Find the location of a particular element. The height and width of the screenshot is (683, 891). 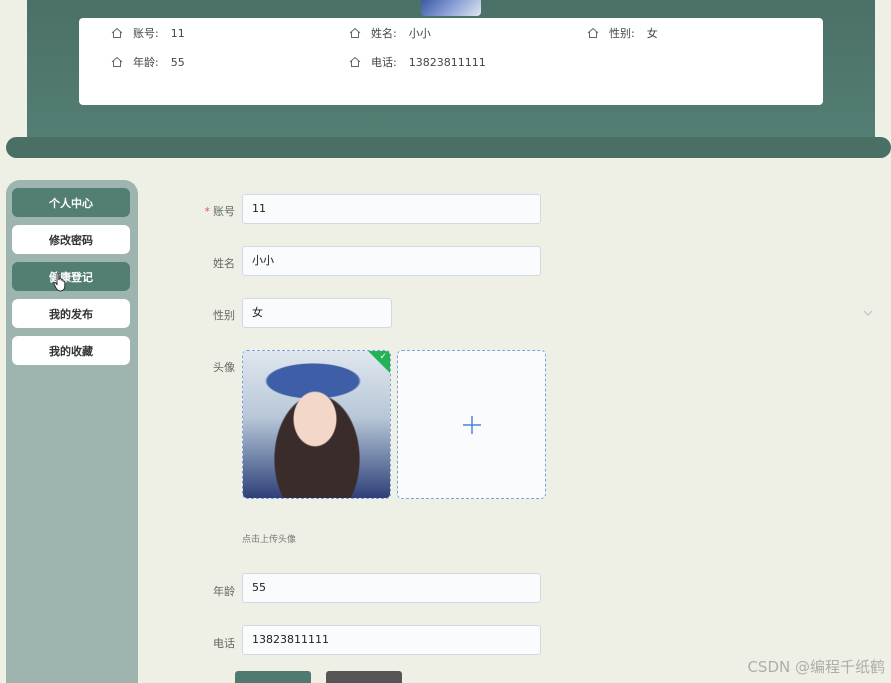

watermark: CSDN @编程千纸鹤 is located at coordinates (816, 667).